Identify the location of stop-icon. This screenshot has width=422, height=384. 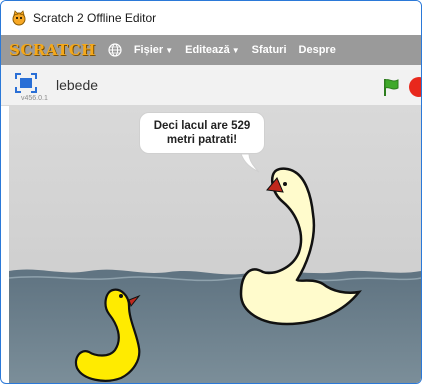
(415, 87).